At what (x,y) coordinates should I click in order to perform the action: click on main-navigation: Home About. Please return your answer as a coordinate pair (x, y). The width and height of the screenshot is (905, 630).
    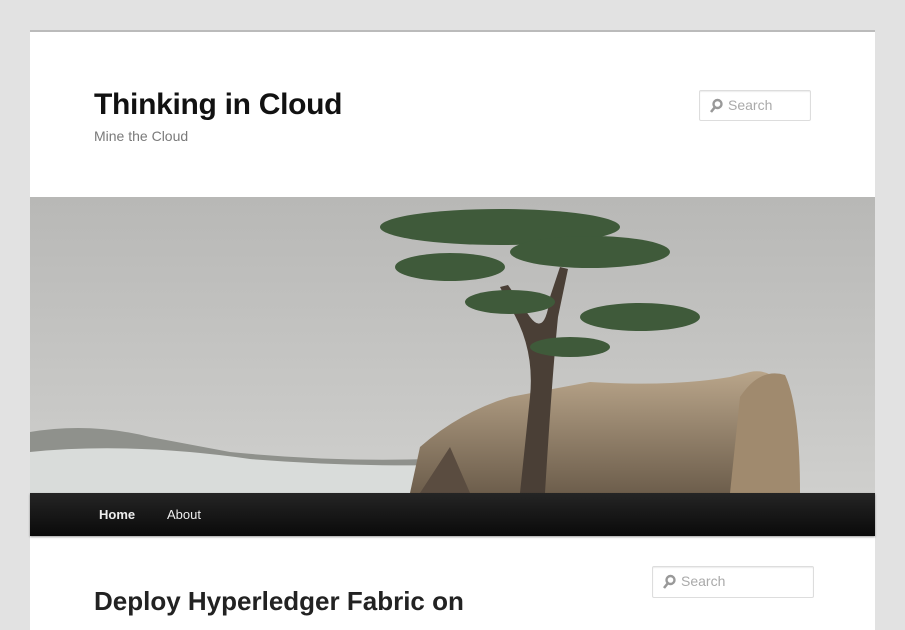
    Looking at the image, I should click on (452, 514).